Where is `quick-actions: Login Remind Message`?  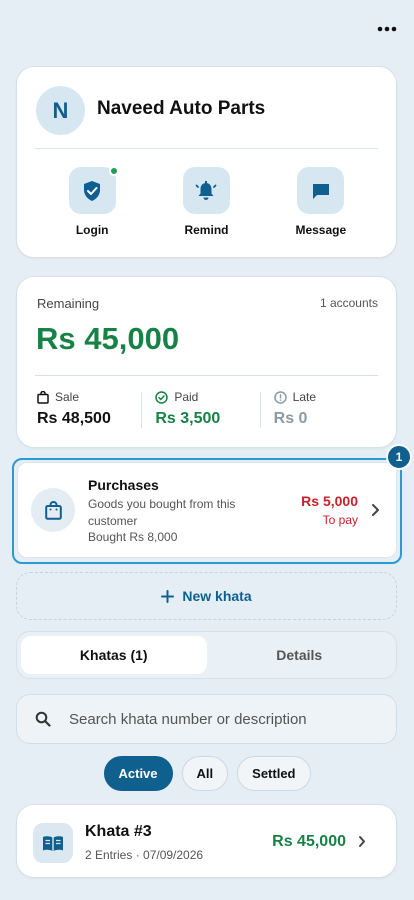 quick-actions: Login Remind Message is located at coordinates (206, 201).